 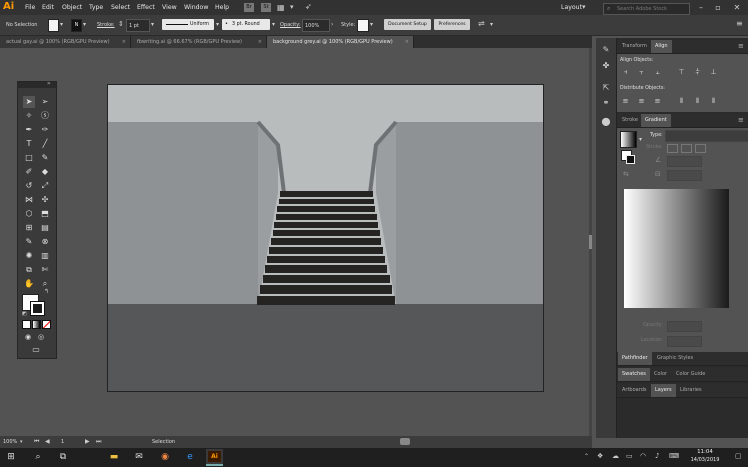 I want to click on screen-mode-icon: ▭, so click(x=36, y=350).